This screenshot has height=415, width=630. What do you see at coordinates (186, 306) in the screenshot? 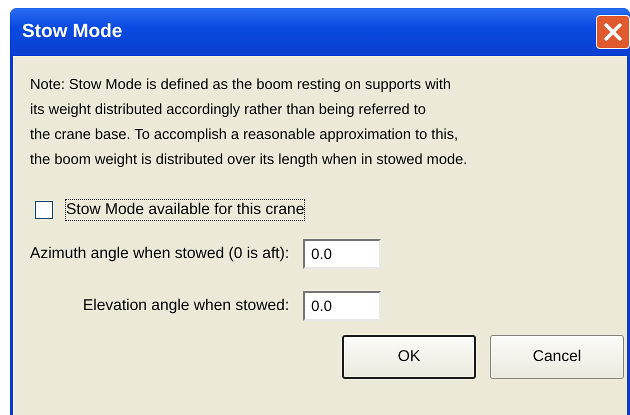
I see `field-label: Elevation angle when stowed:` at bounding box center [186, 306].